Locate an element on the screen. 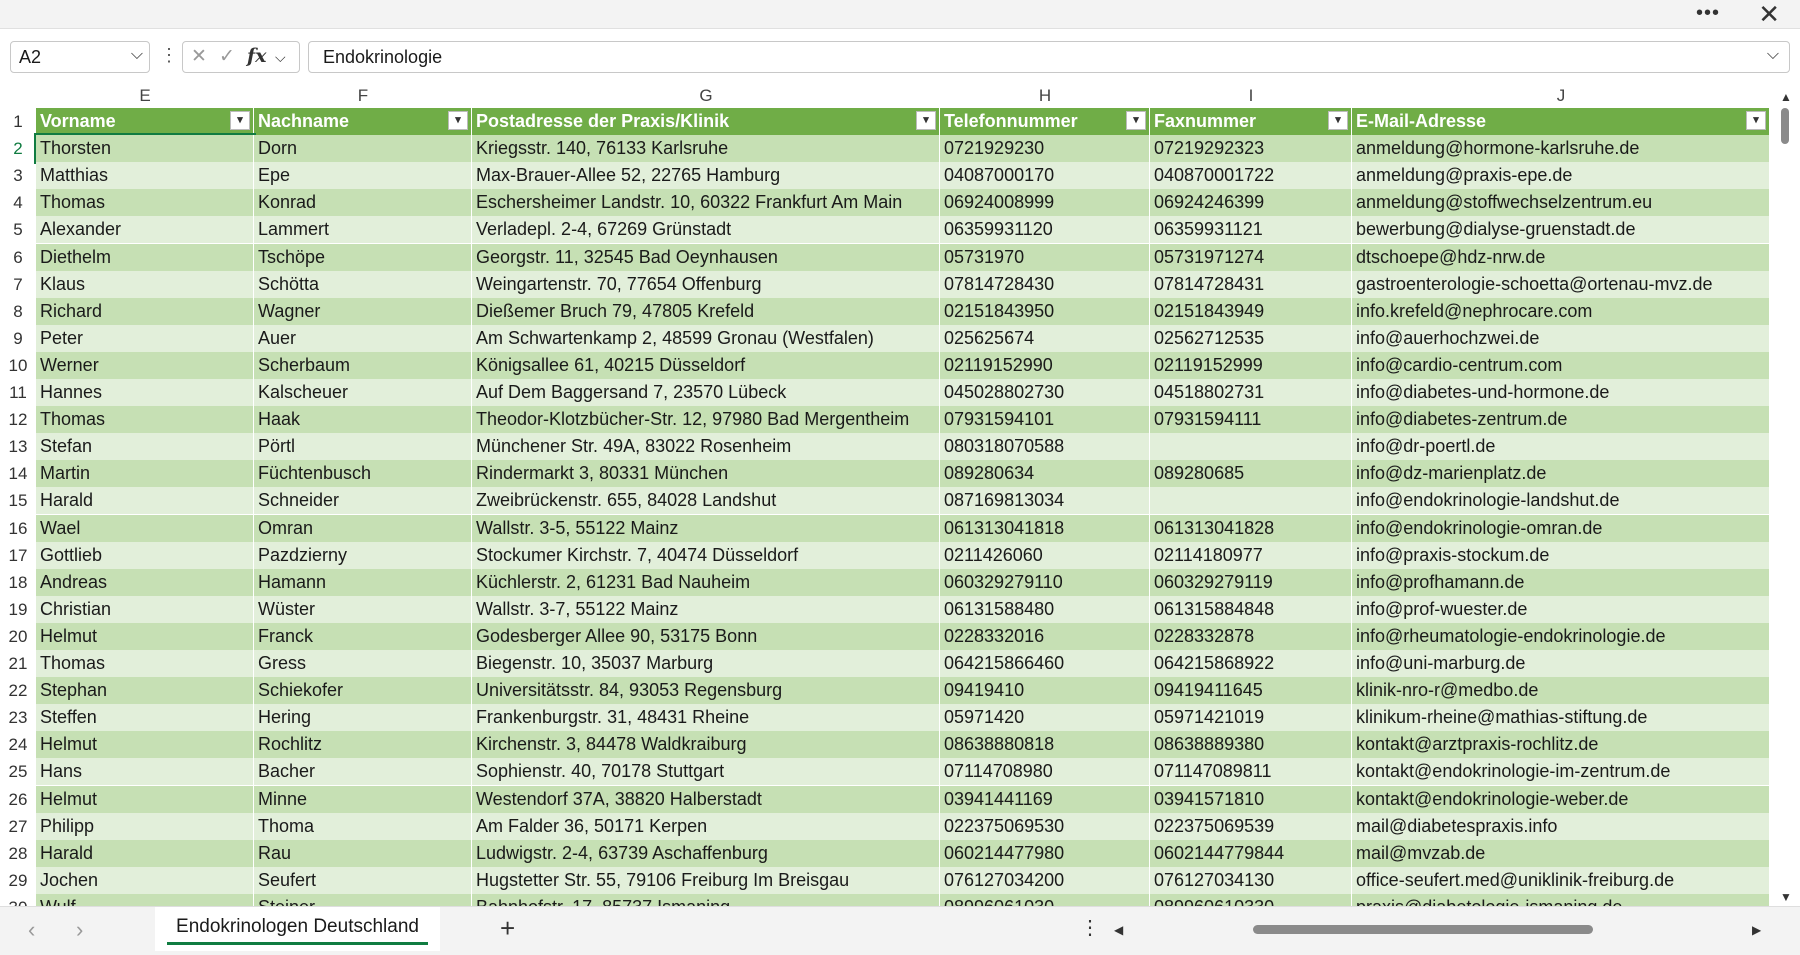 This screenshot has width=1800, height=955. table-cell: Zweibrückenstr. 655, 84028 Landshut is located at coordinates (706, 501).